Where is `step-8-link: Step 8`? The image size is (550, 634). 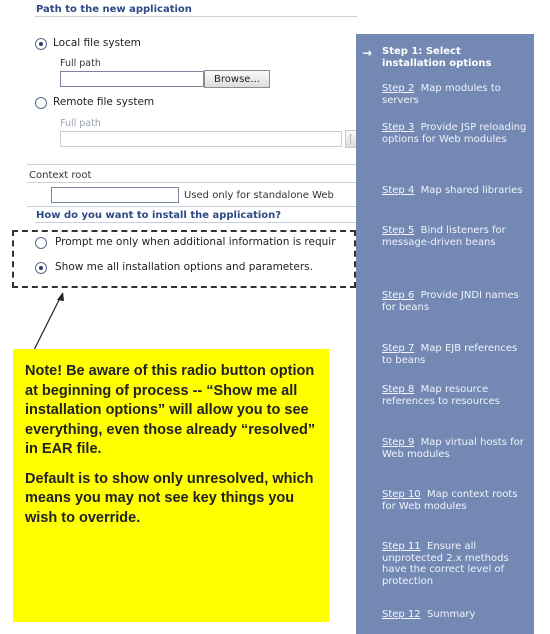 step-8-link: Step 8 is located at coordinates (398, 389).